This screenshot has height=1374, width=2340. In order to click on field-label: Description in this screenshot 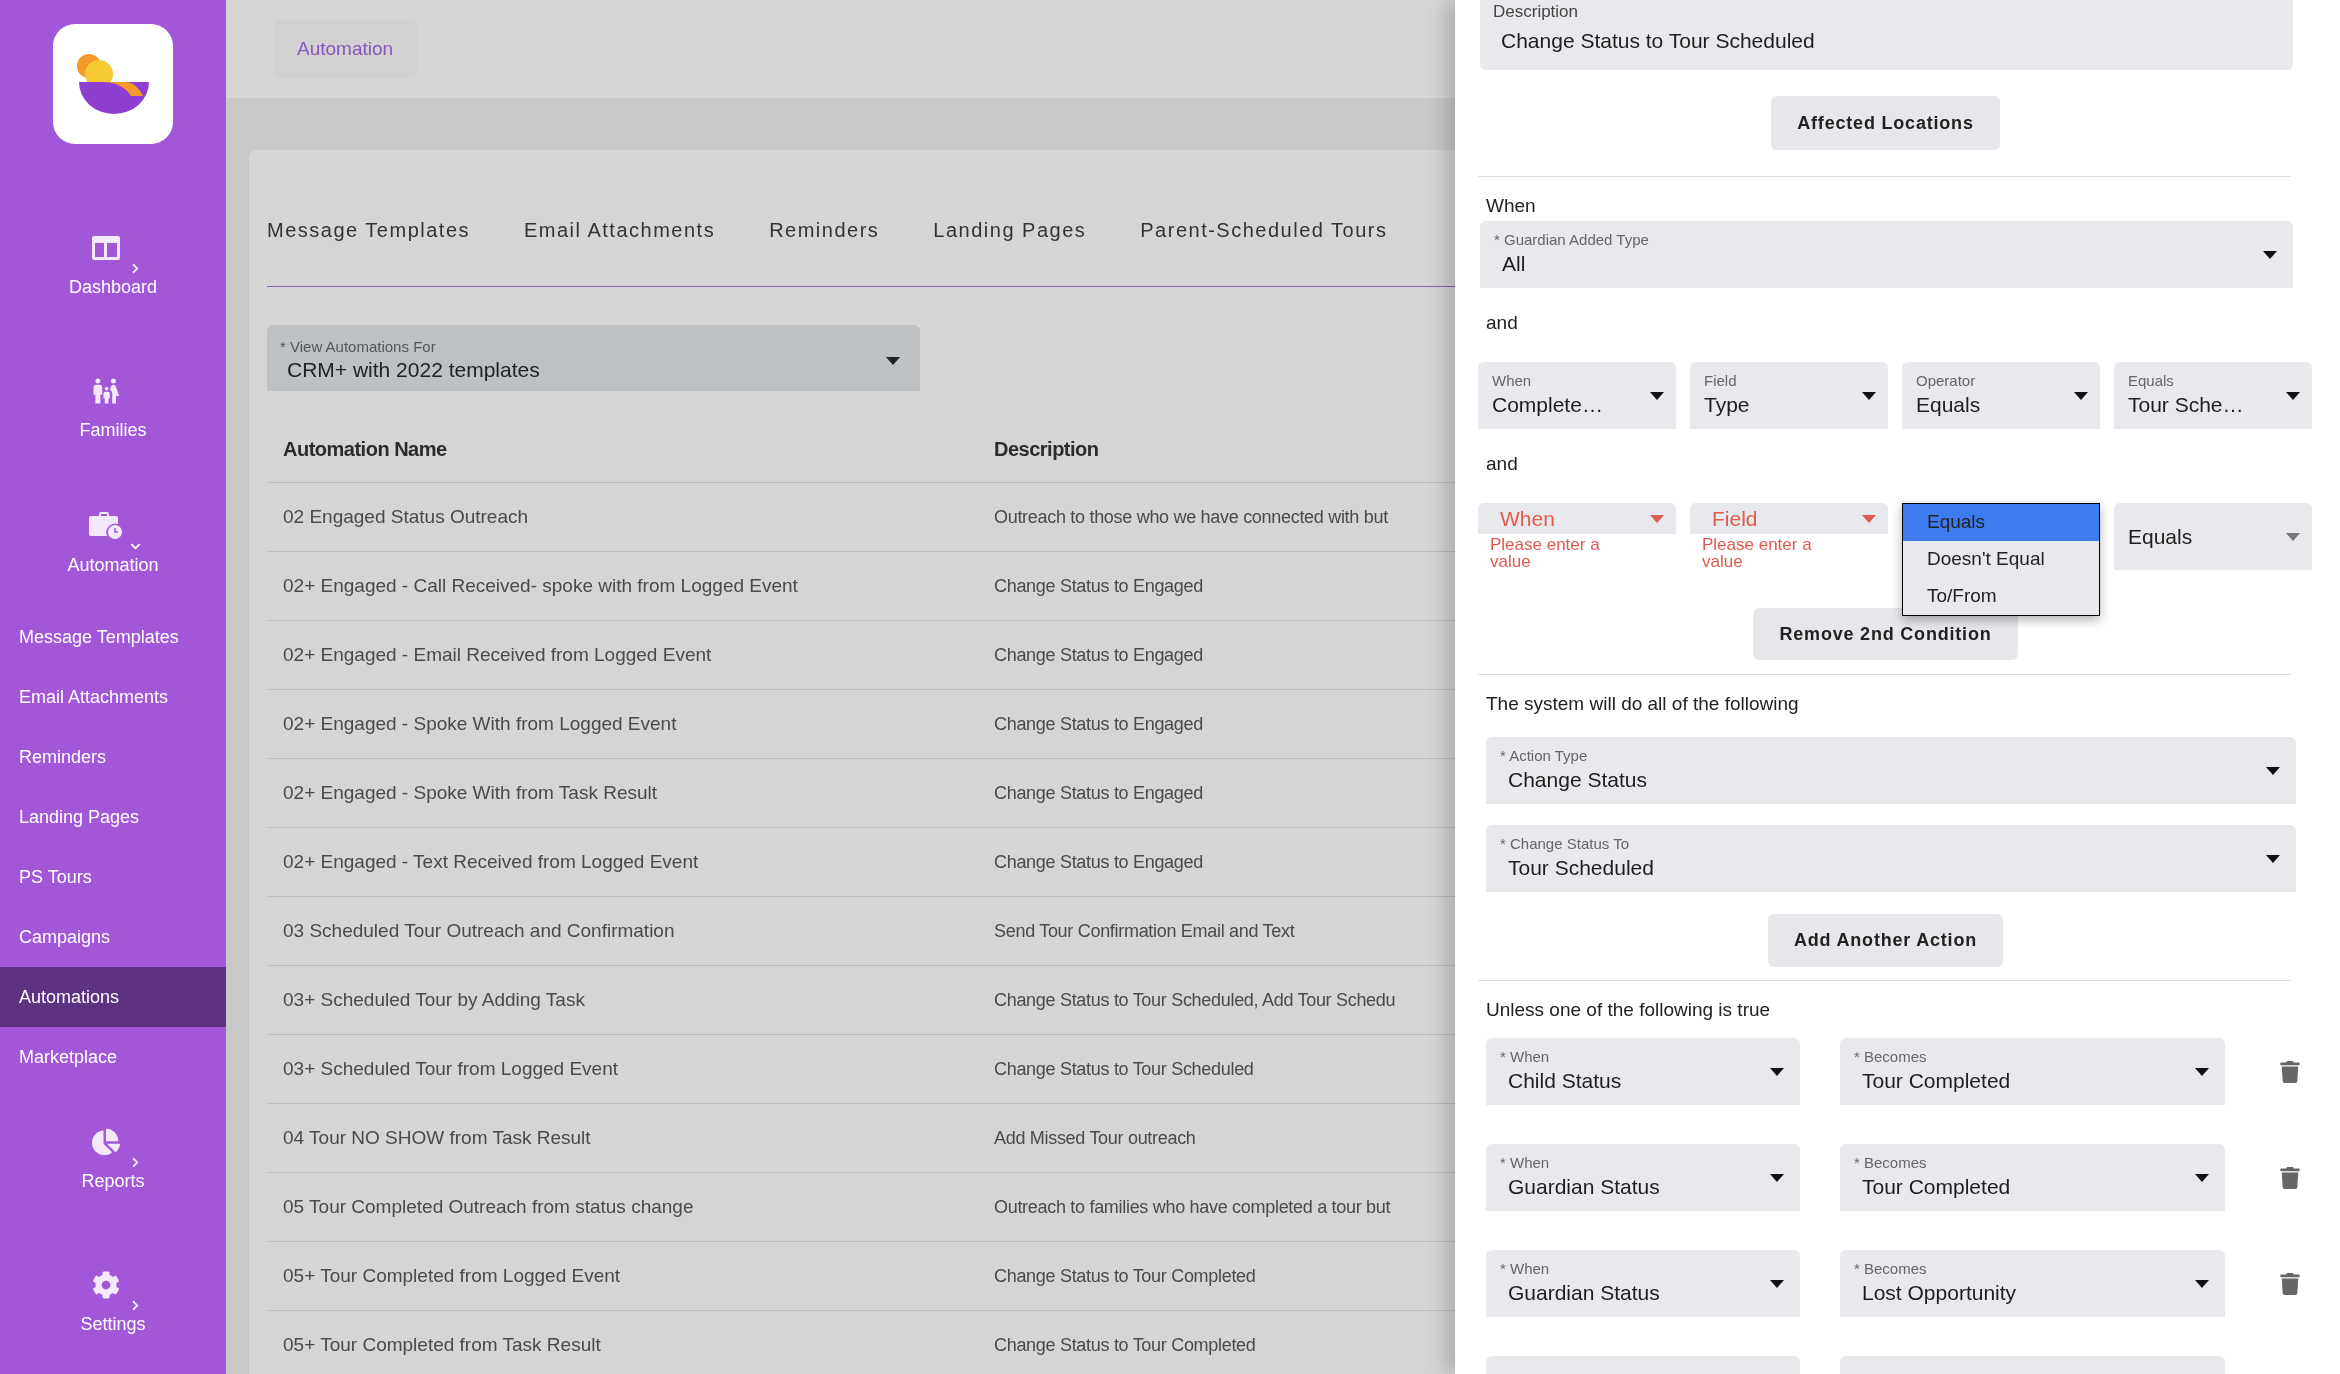, I will do `click(1536, 11)`.